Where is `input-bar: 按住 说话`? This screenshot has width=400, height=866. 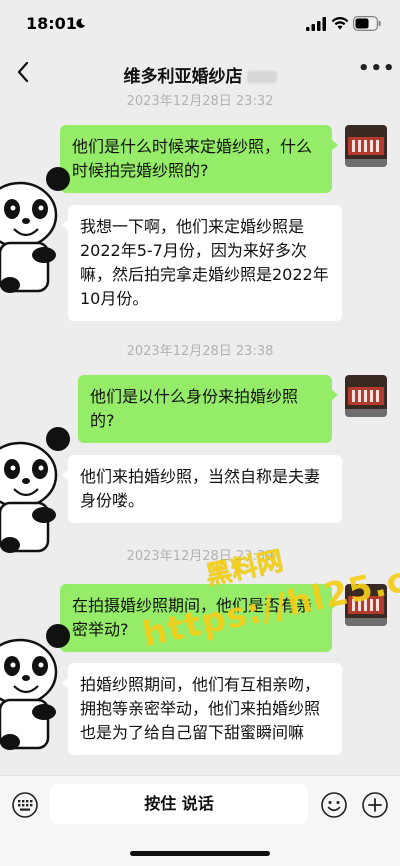 input-bar: 按住 说话 is located at coordinates (200, 820).